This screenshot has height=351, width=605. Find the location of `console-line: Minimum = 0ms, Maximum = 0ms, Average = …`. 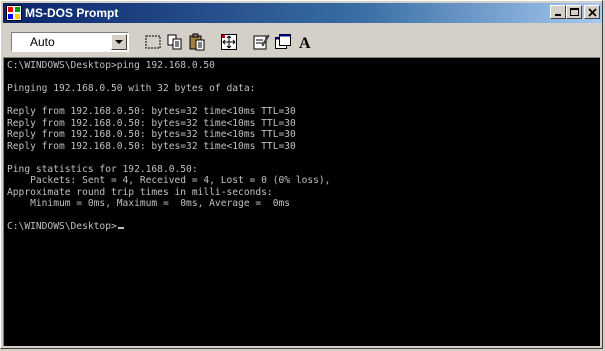

console-line: Minimum = 0ms, Maximum = 0ms, Average = … is located at coordinates (149, 203).